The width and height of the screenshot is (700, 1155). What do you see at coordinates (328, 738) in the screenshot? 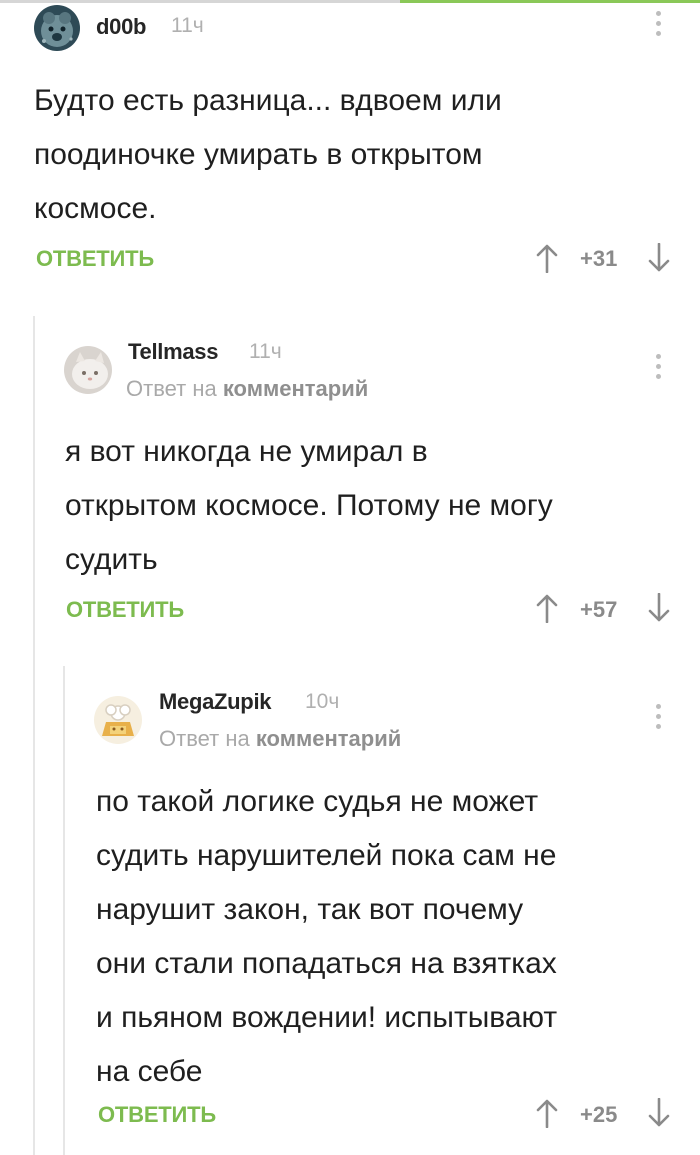
I see `reply-to-link: комментарий` at bounding box center [328, 738].